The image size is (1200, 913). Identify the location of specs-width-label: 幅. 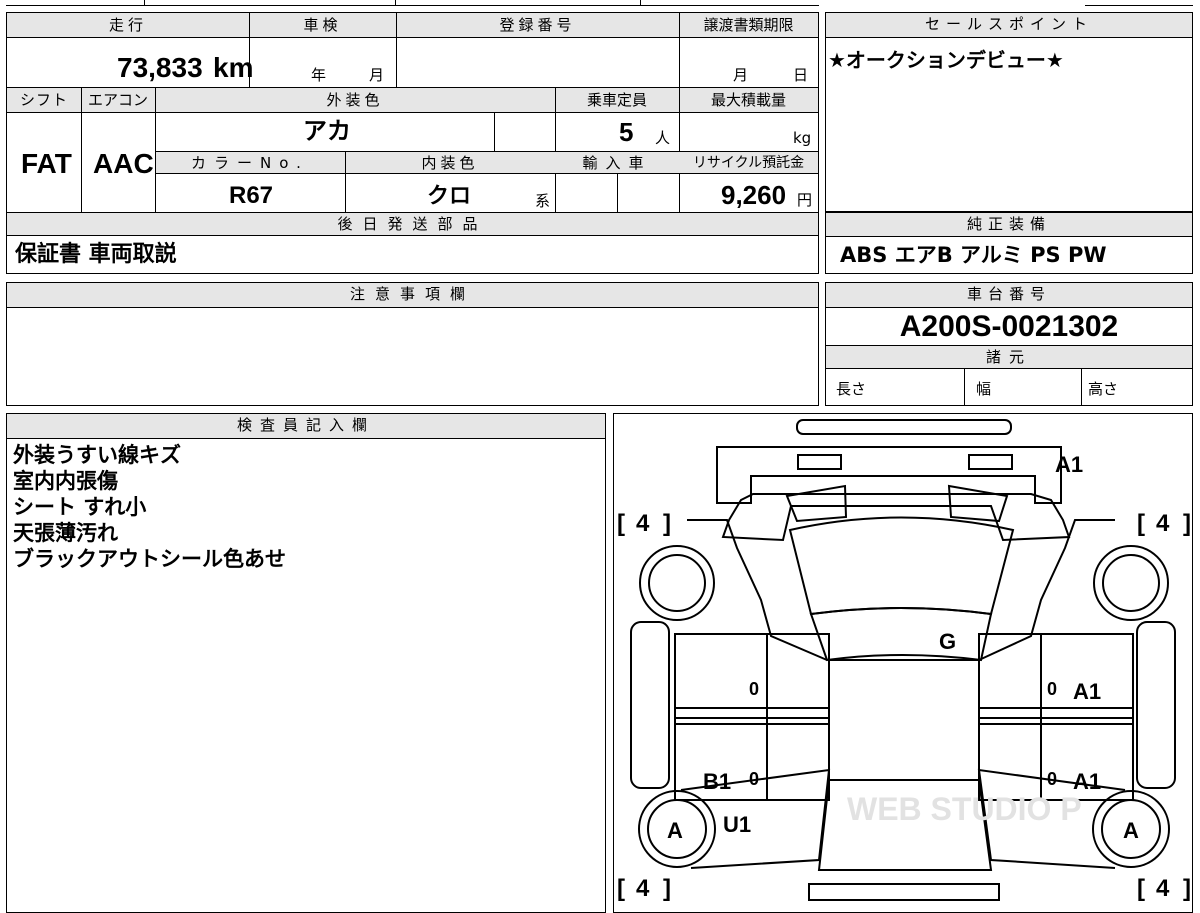
(984, 389).